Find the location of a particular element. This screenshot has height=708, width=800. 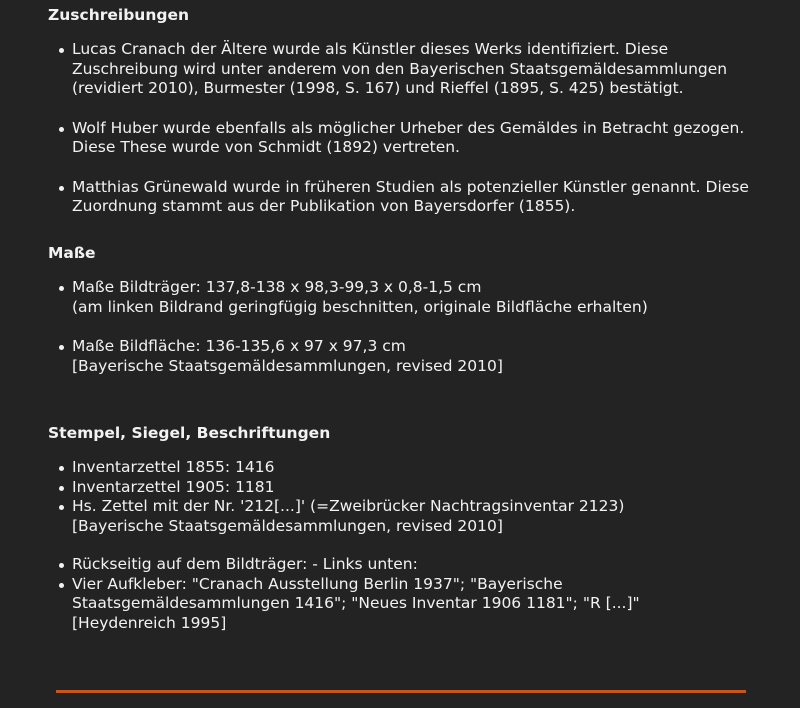

list-item: Inventarzettel 1855: 1416 is located at coordinates (406, 468).